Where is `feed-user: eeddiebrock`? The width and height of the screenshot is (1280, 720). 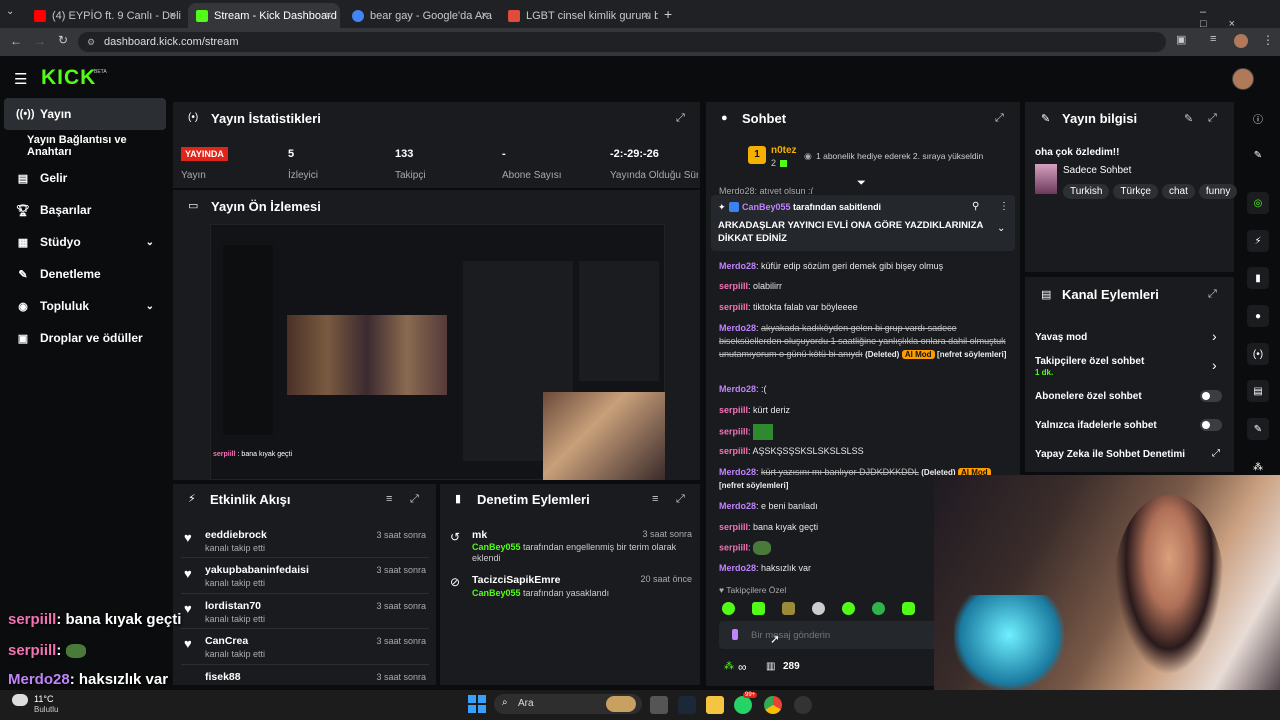 feed-user: eeddiebrock is located at coordinates (236, 535).